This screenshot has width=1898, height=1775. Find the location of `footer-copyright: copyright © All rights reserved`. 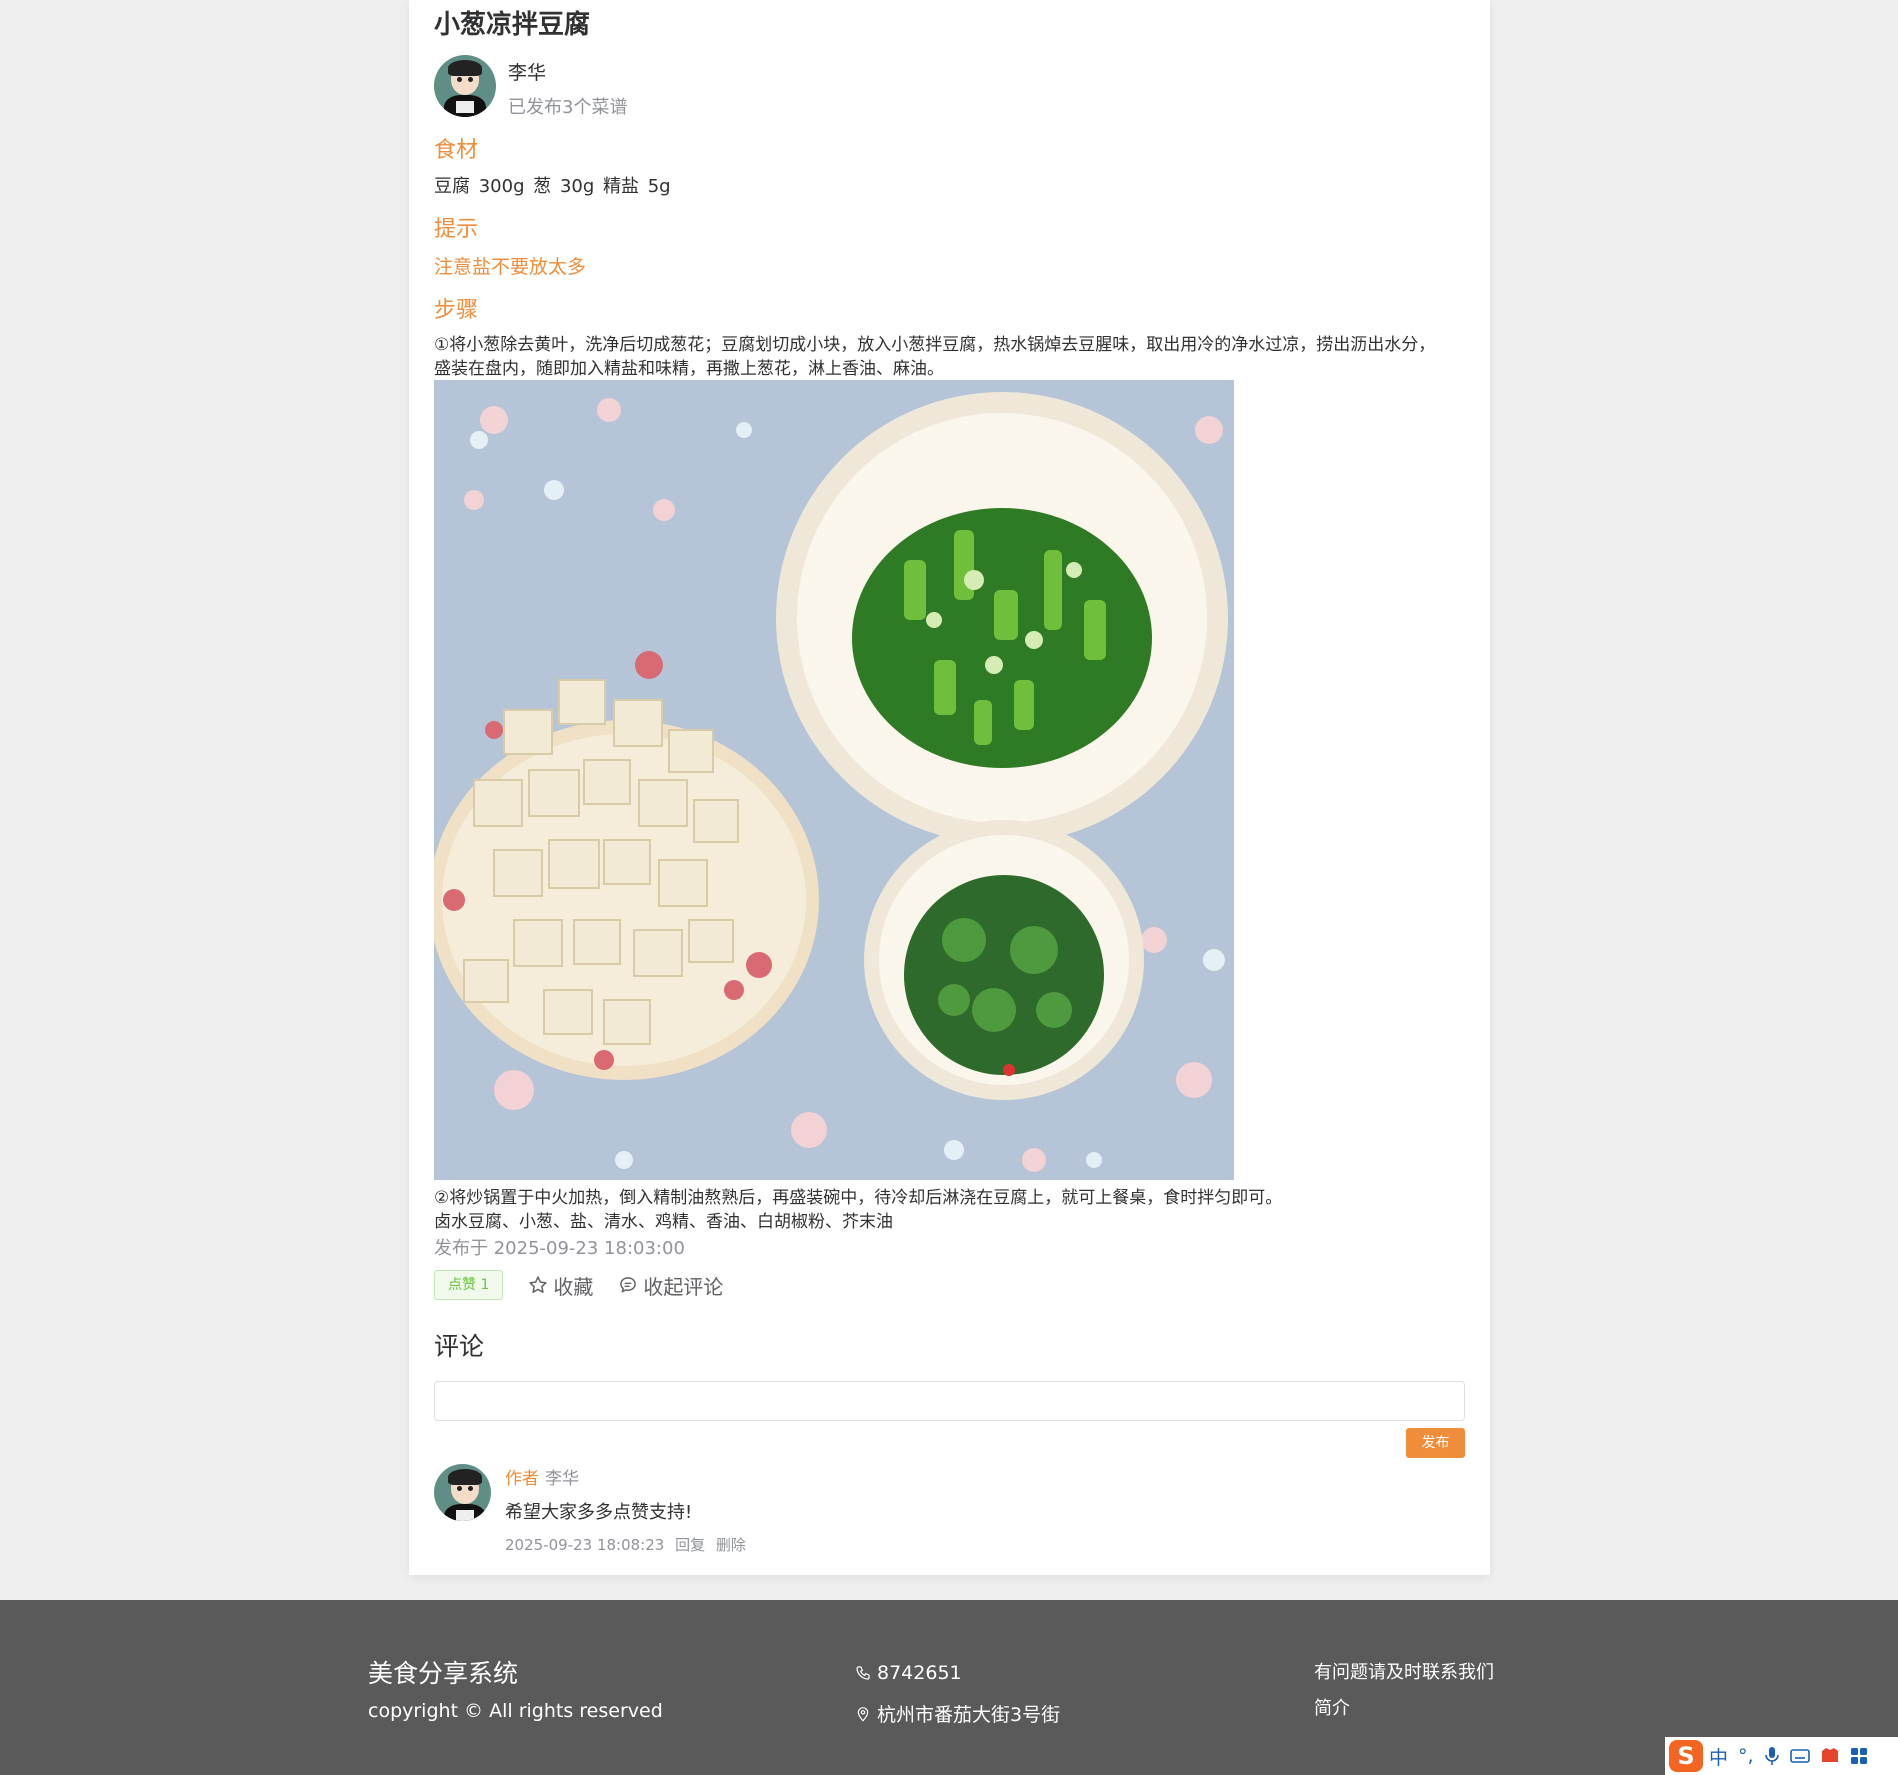

footer-copyright: copyright © All rights reserved is located at coordinates (515, 1711).